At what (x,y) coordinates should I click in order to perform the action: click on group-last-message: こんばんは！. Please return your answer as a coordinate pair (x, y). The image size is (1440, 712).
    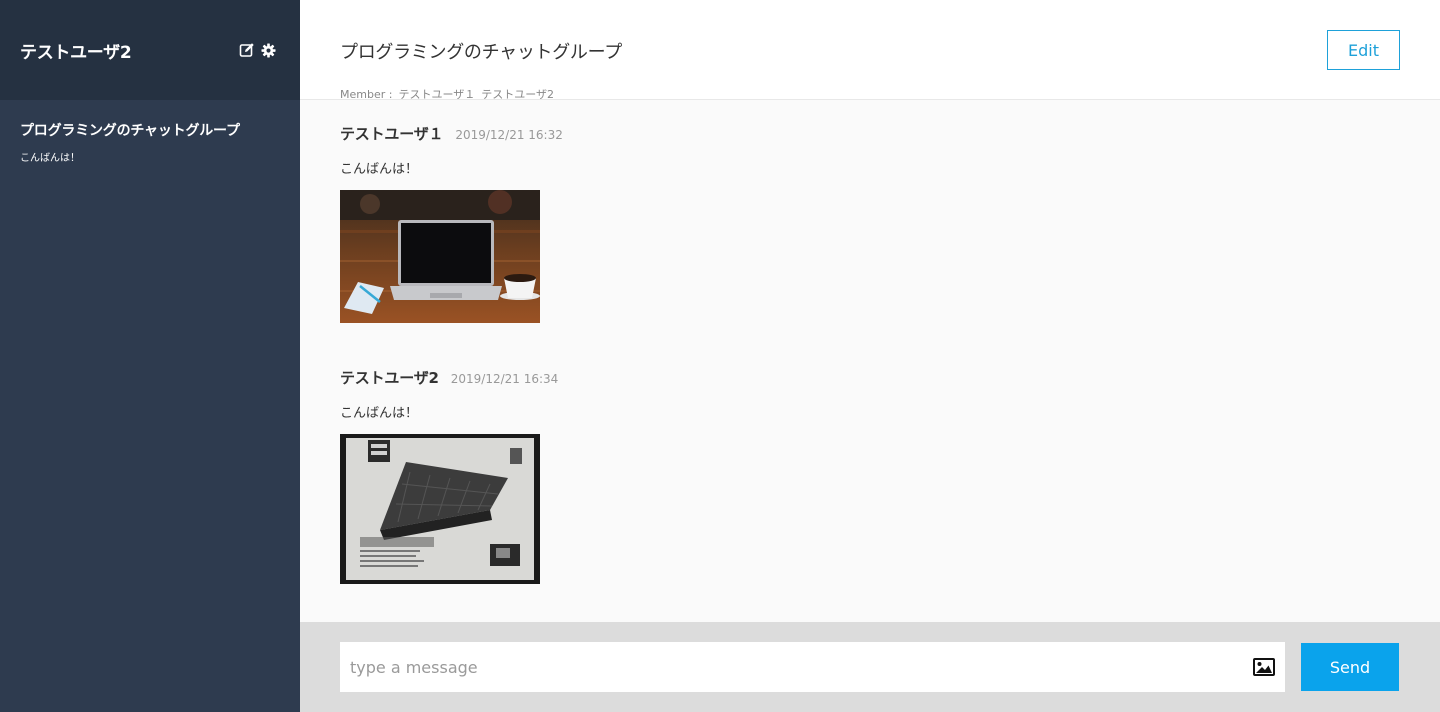
    Looking at the image, I should click on (50, 158).